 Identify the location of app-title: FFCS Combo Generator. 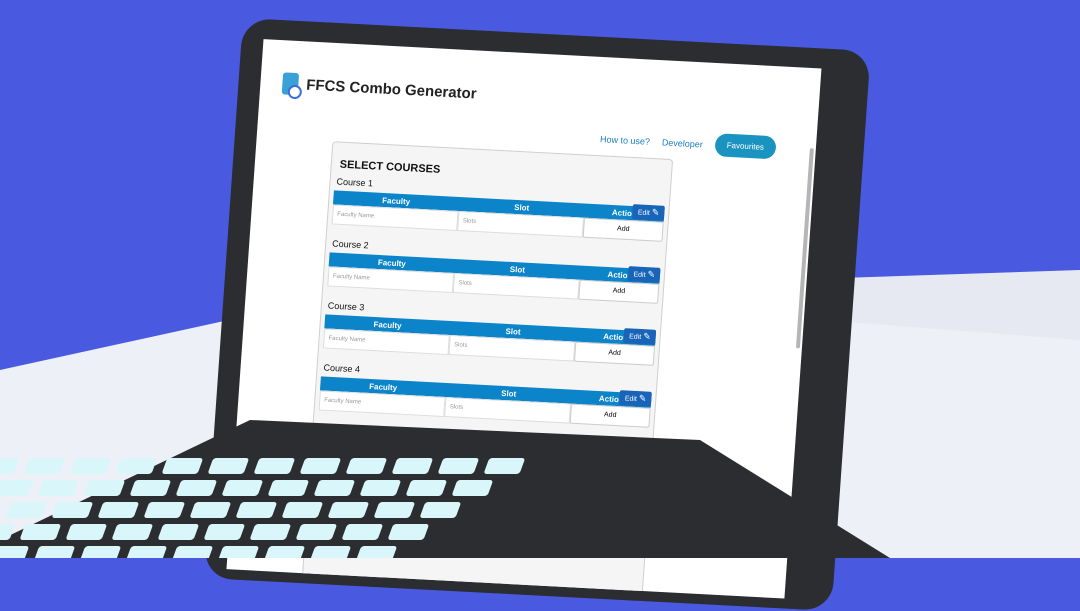
(391, 89).